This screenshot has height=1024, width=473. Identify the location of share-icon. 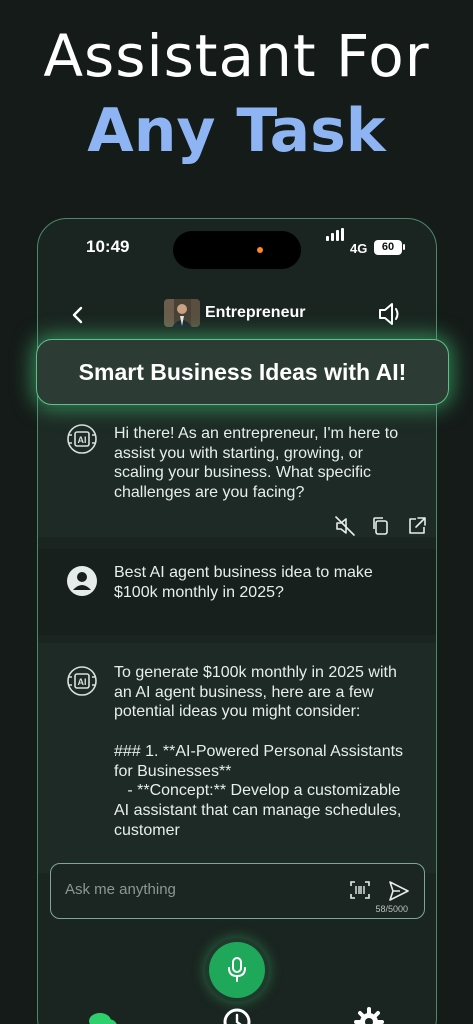
(417, 526).